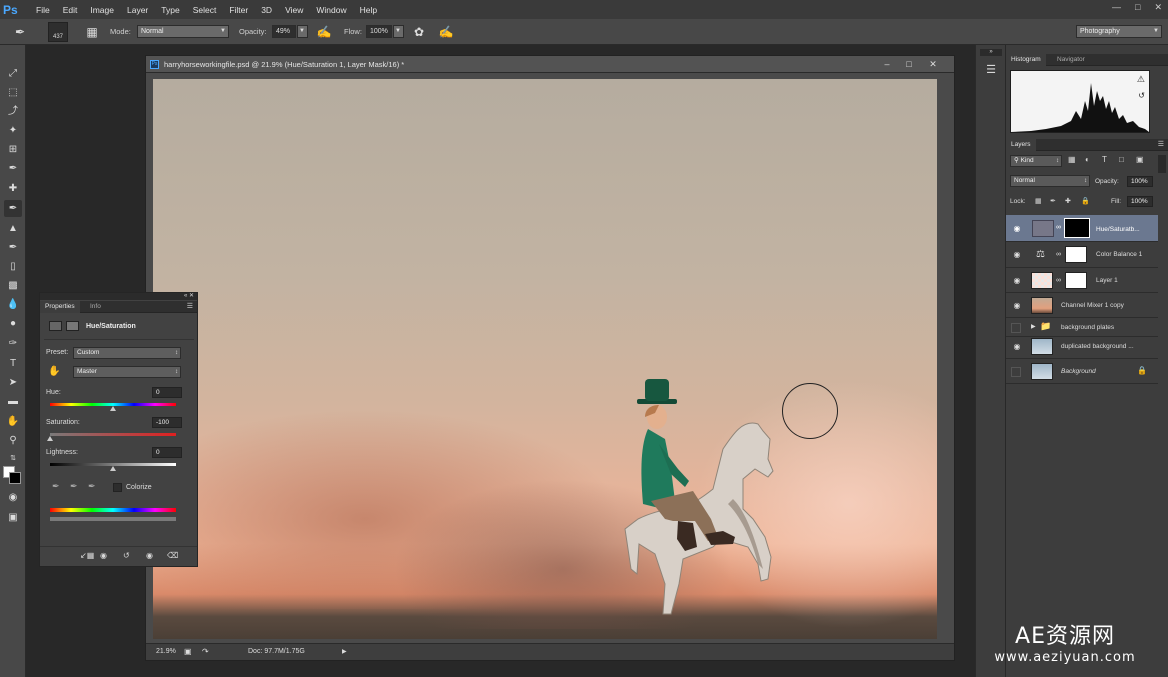  What do you see at coordinates (13, 149) in the screenshot?
I see `crop-tool-icon: ⊞` at bounding box center [13, 149].